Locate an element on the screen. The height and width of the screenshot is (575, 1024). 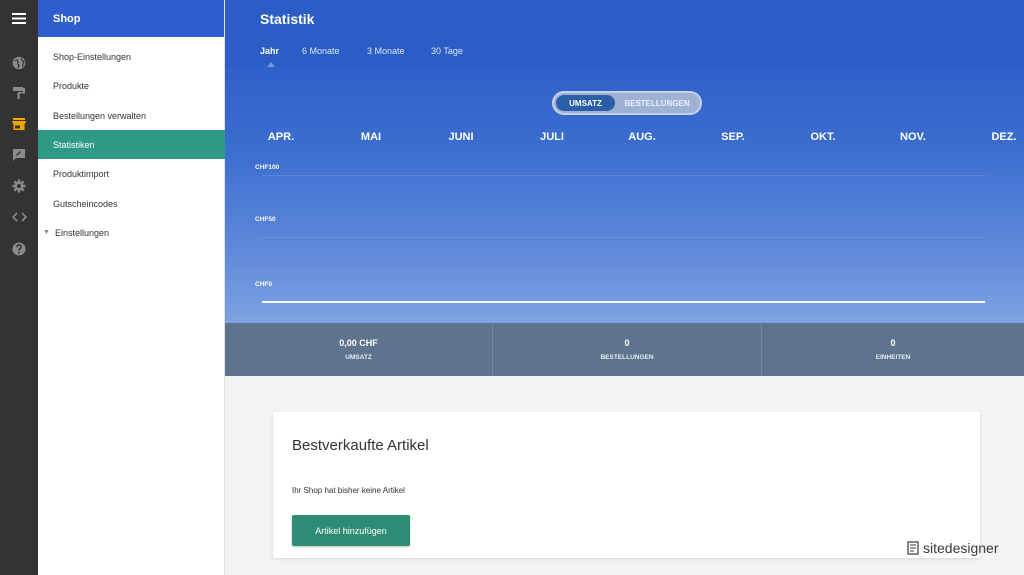
sidebar-item-shop-einstellungen: Shop-Einstellungen is located at coordinates (131, 56).